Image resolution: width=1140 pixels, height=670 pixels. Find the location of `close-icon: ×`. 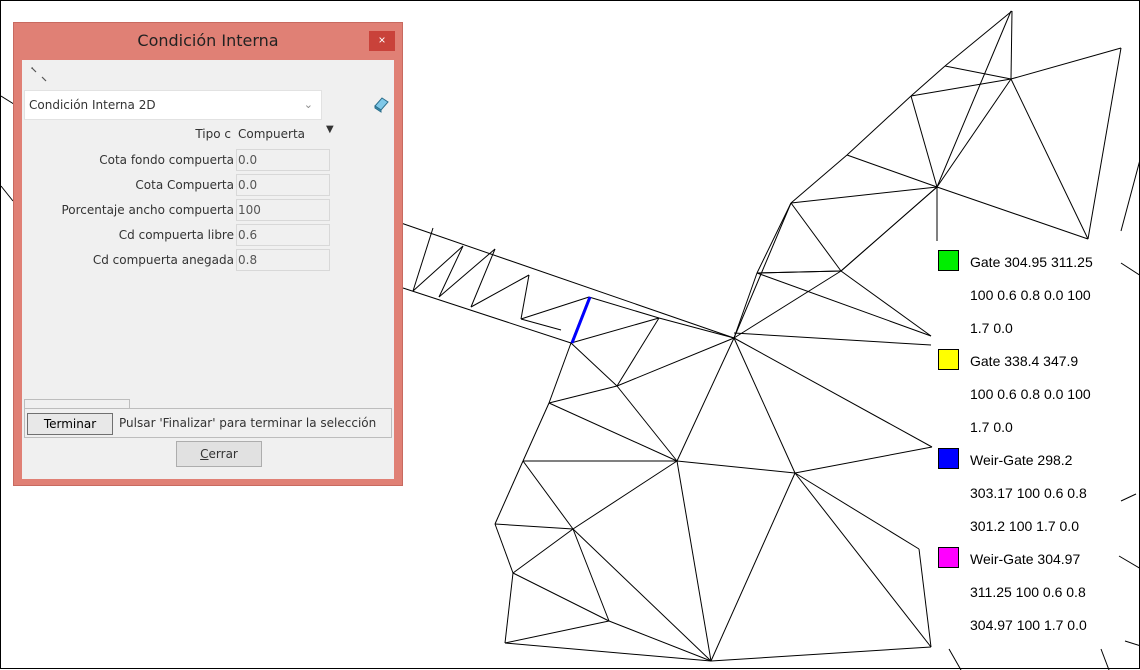

close-icon: × is located at coordinates (382, 41).